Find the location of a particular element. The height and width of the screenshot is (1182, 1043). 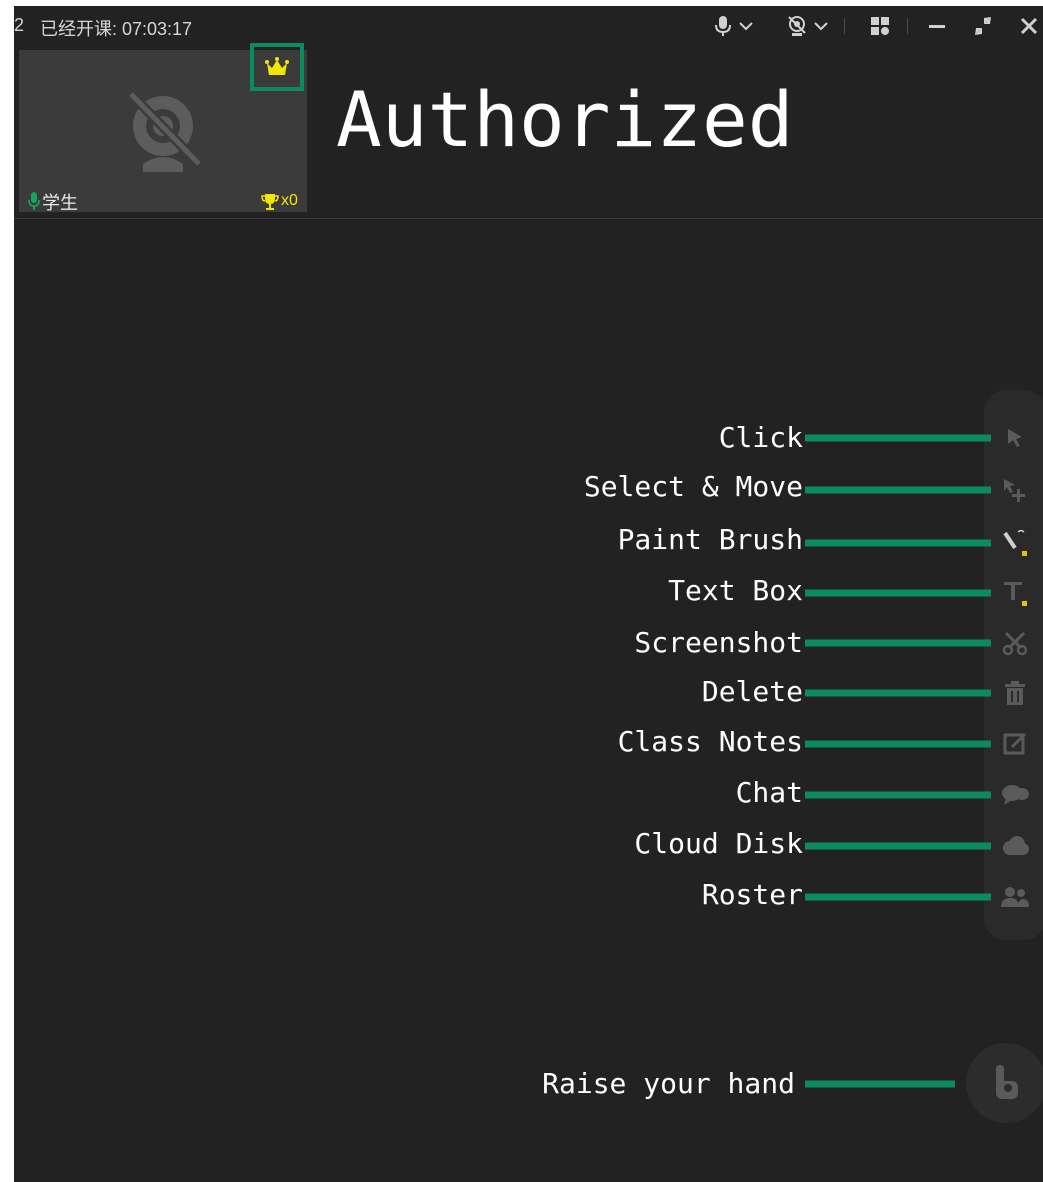

close-icon is located at coordinates (1029, 26).